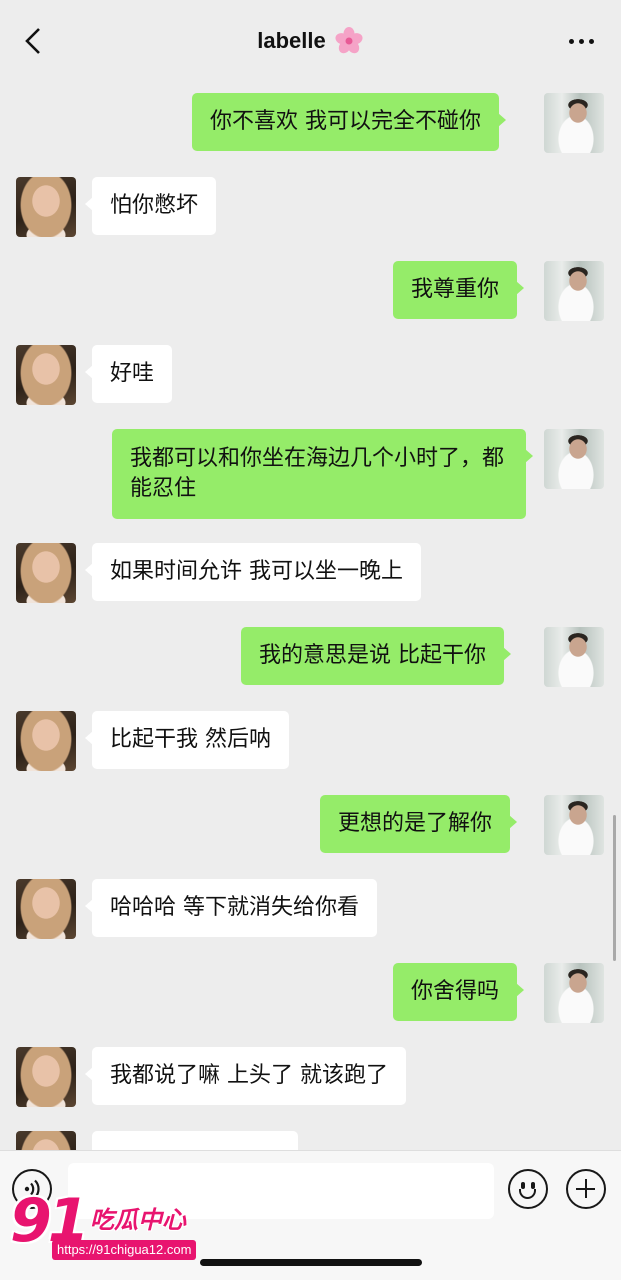 The height and width of the screenshot is (1280, 621). What do you see at coordinates (138, 1220) in the screenshot?
I see `watermark-text: 吃瓜中心` at bounding box center [138, 1220].